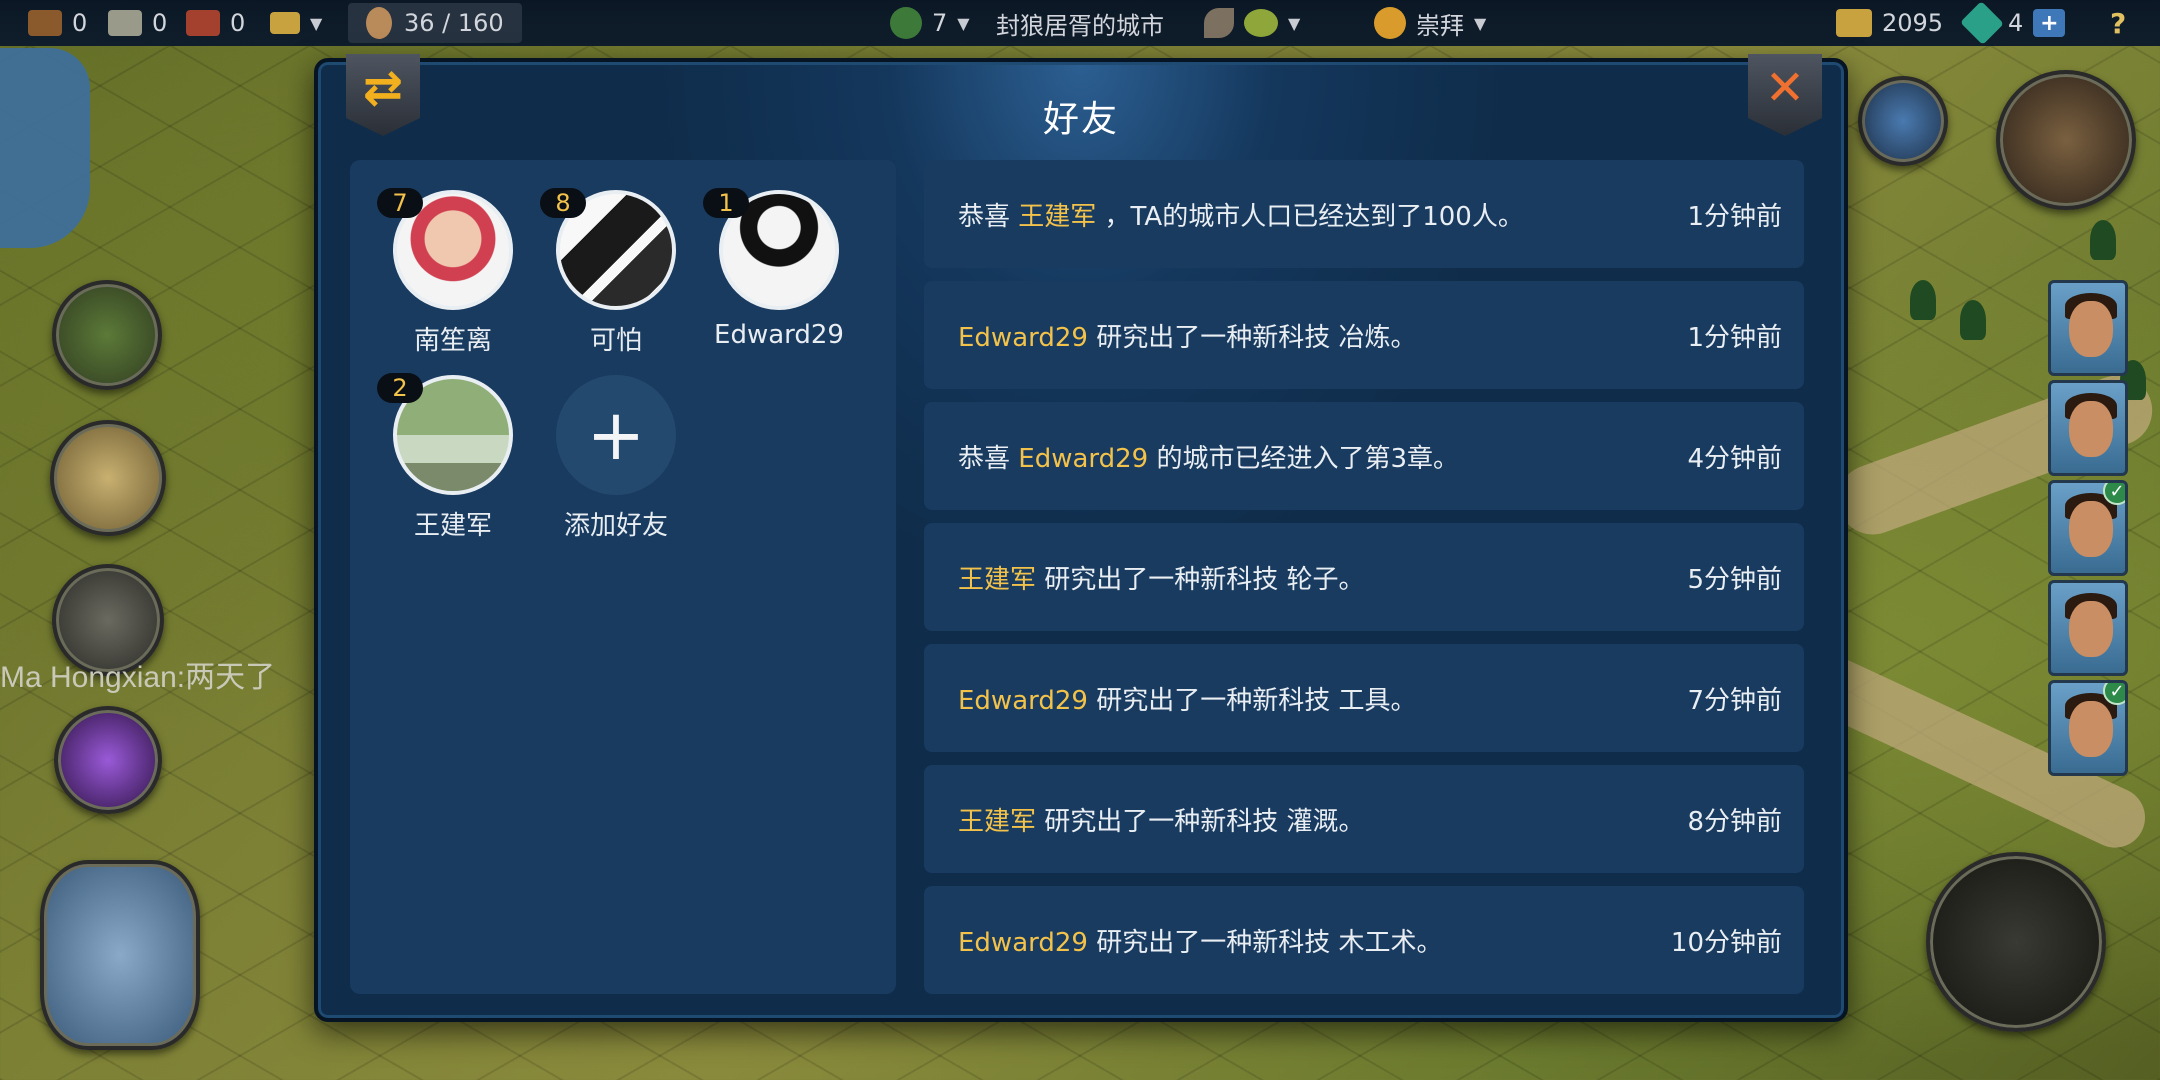 The width and height of the screenshot is (2160, 1080). I want to click on feed-timestamp: 5分钟前, so click(1734, 579).